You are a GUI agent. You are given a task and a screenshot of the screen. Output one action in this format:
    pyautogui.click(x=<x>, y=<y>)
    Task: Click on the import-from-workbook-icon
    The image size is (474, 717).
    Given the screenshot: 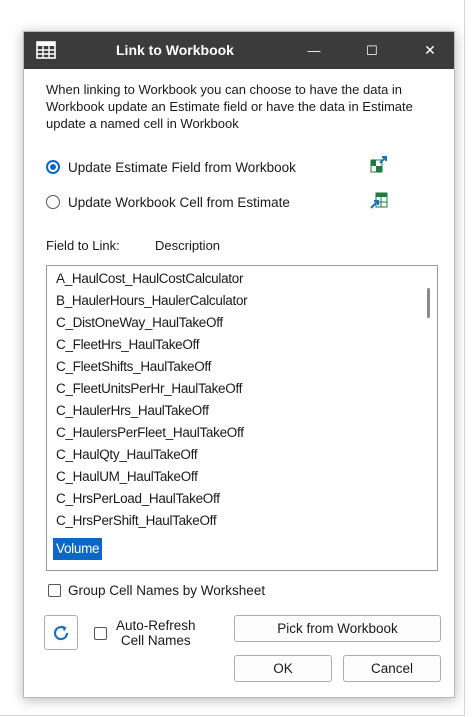 What is the action you would take?
    pyautogui.click(x=378, y=164)
    